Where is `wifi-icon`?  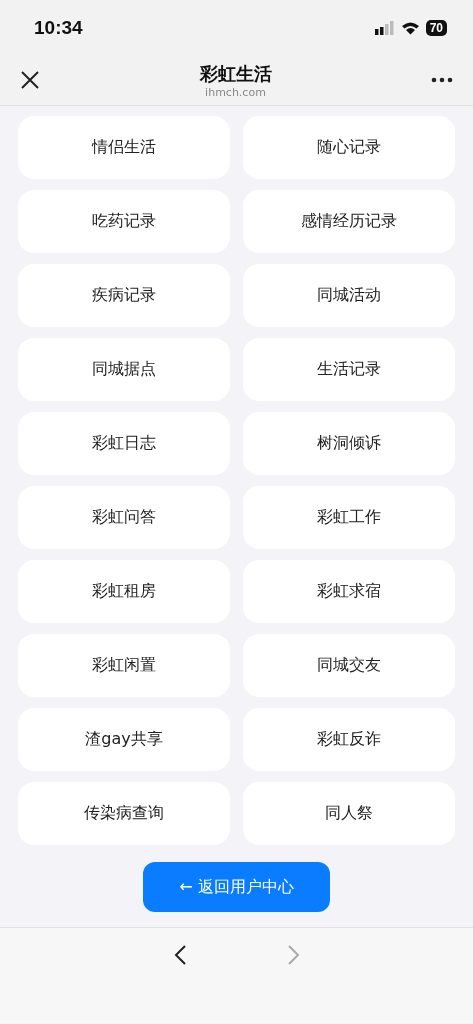 wifi-icon is located at coordinates (410, 27).